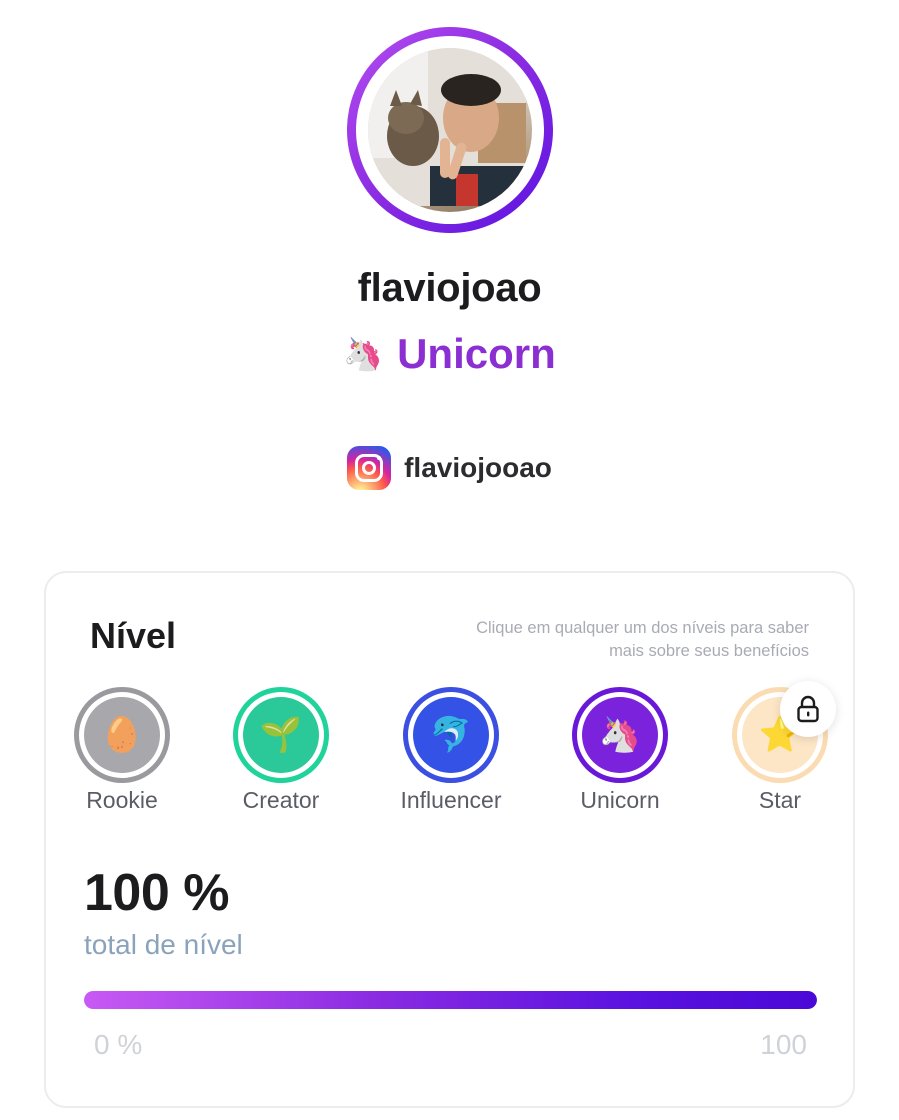 The image size is (899, 1120). What do you see at coordinates (478, 468) in the screenshot?
I see `instagram-handle: flaviojooao` at bounding box center [478, 468].